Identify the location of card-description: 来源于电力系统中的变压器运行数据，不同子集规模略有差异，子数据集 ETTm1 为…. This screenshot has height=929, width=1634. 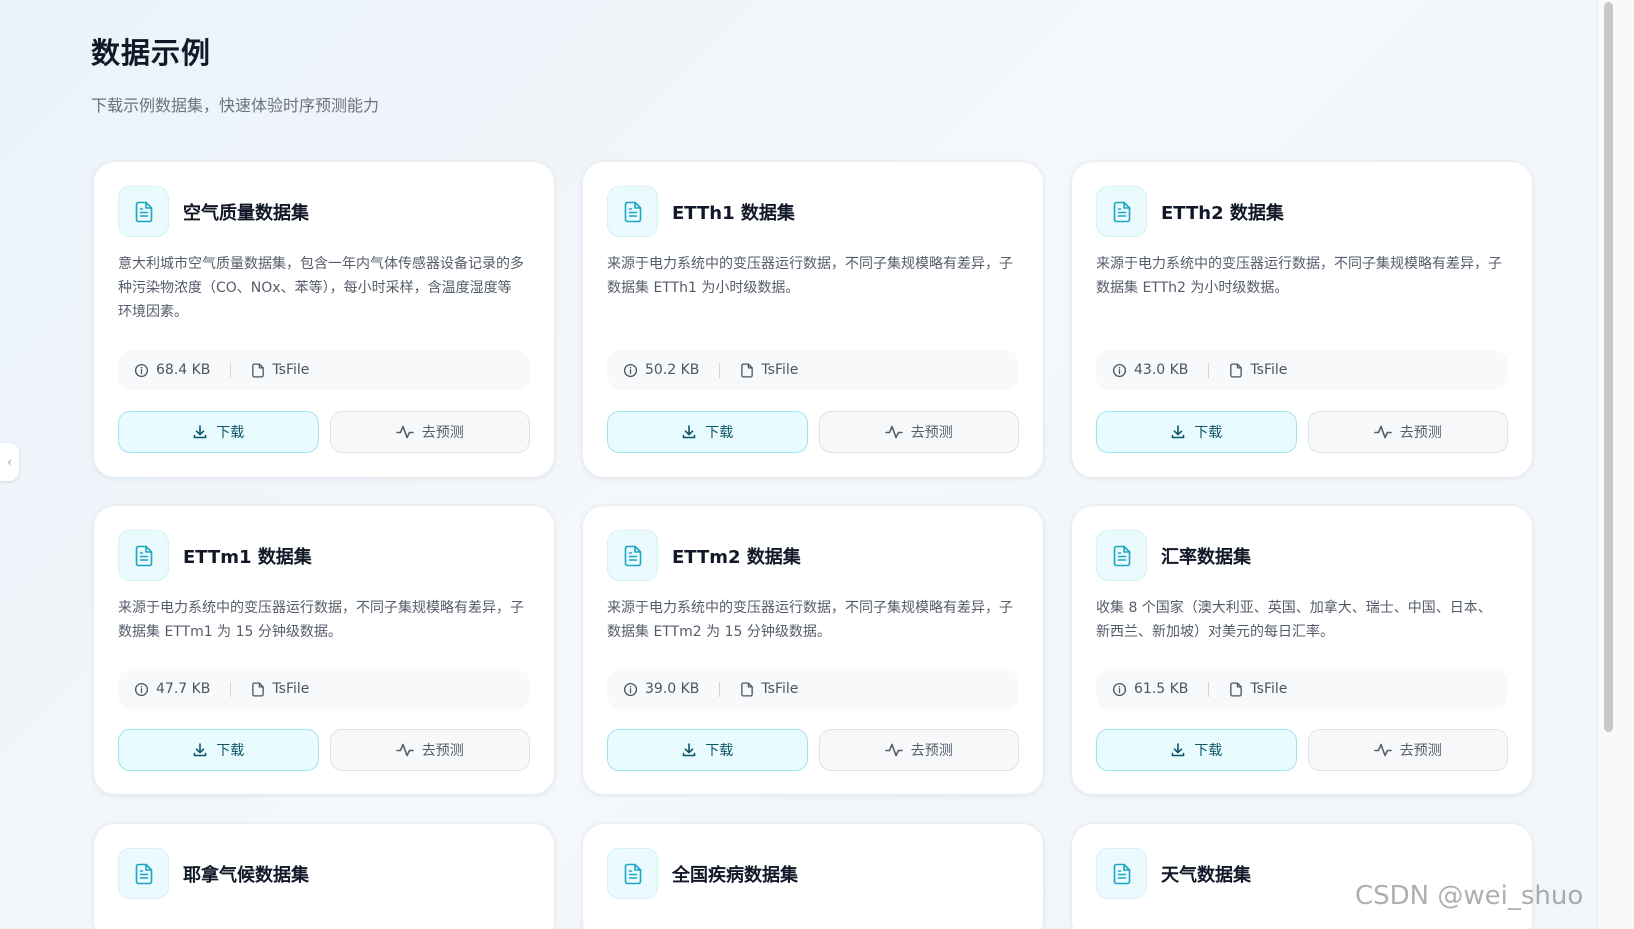
(321, 620).